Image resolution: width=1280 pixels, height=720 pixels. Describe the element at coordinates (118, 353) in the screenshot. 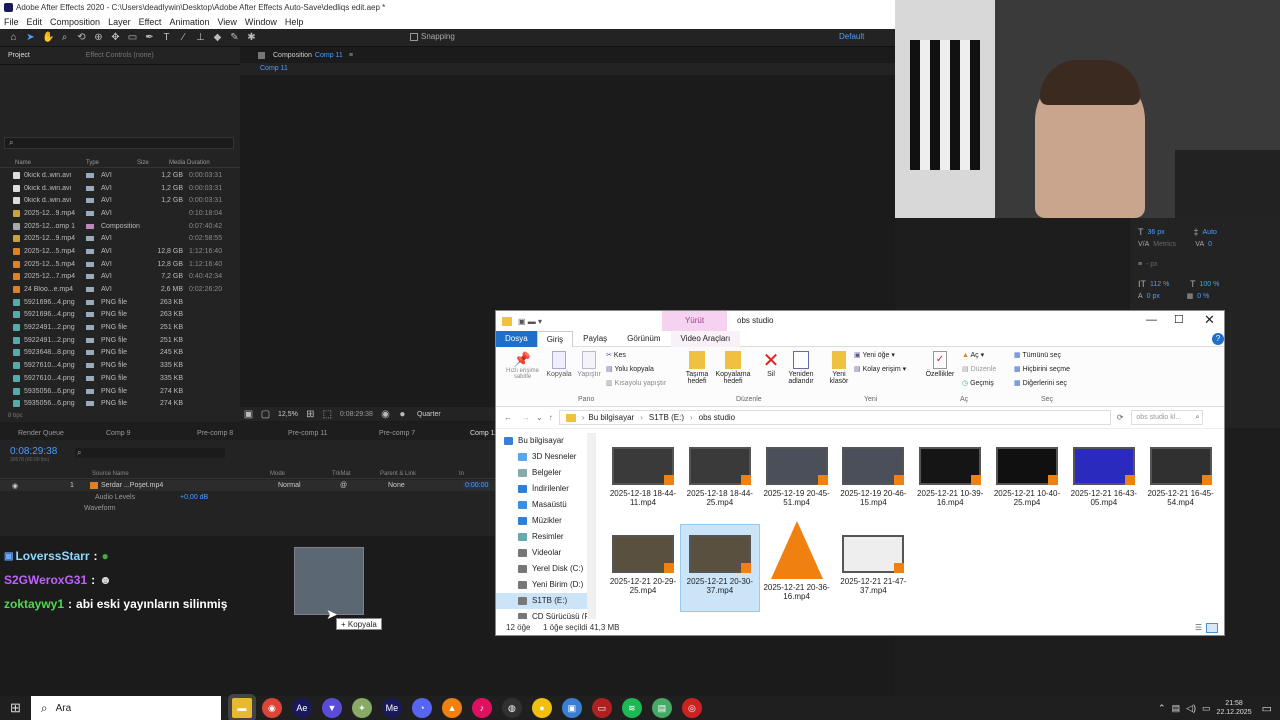

I see `project-item: 5923648...8.png PNG file 245 KB` at that location.